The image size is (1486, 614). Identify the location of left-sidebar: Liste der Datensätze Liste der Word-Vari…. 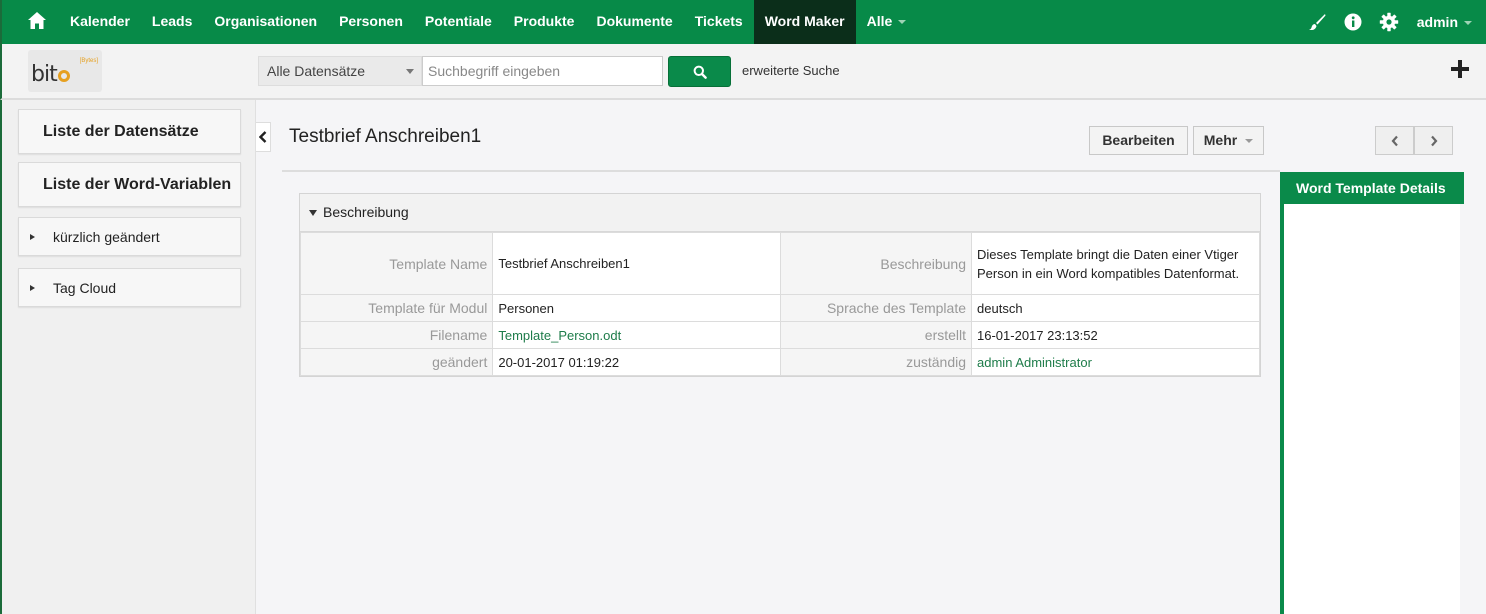
(128, 357).